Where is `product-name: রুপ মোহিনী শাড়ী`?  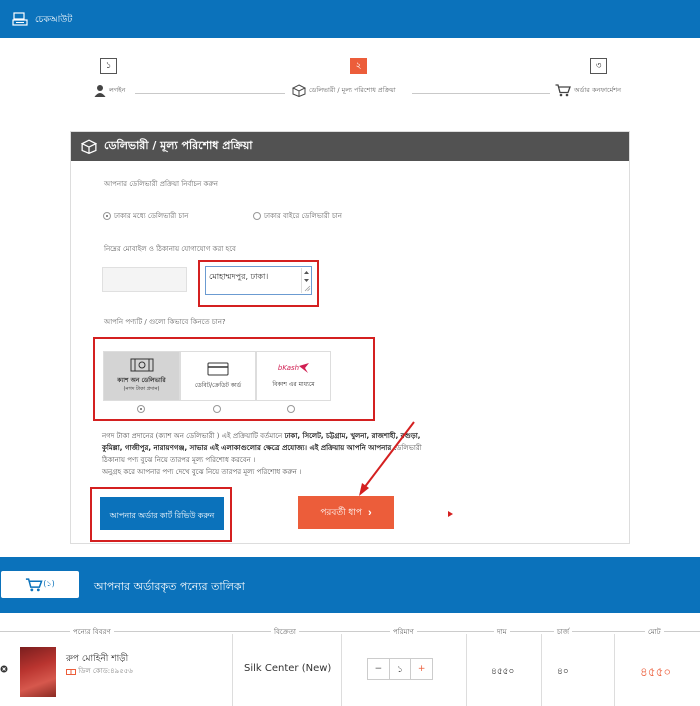 product-name: রুপ মোহিনী শাড়ী is located at coordinates (97, 658).